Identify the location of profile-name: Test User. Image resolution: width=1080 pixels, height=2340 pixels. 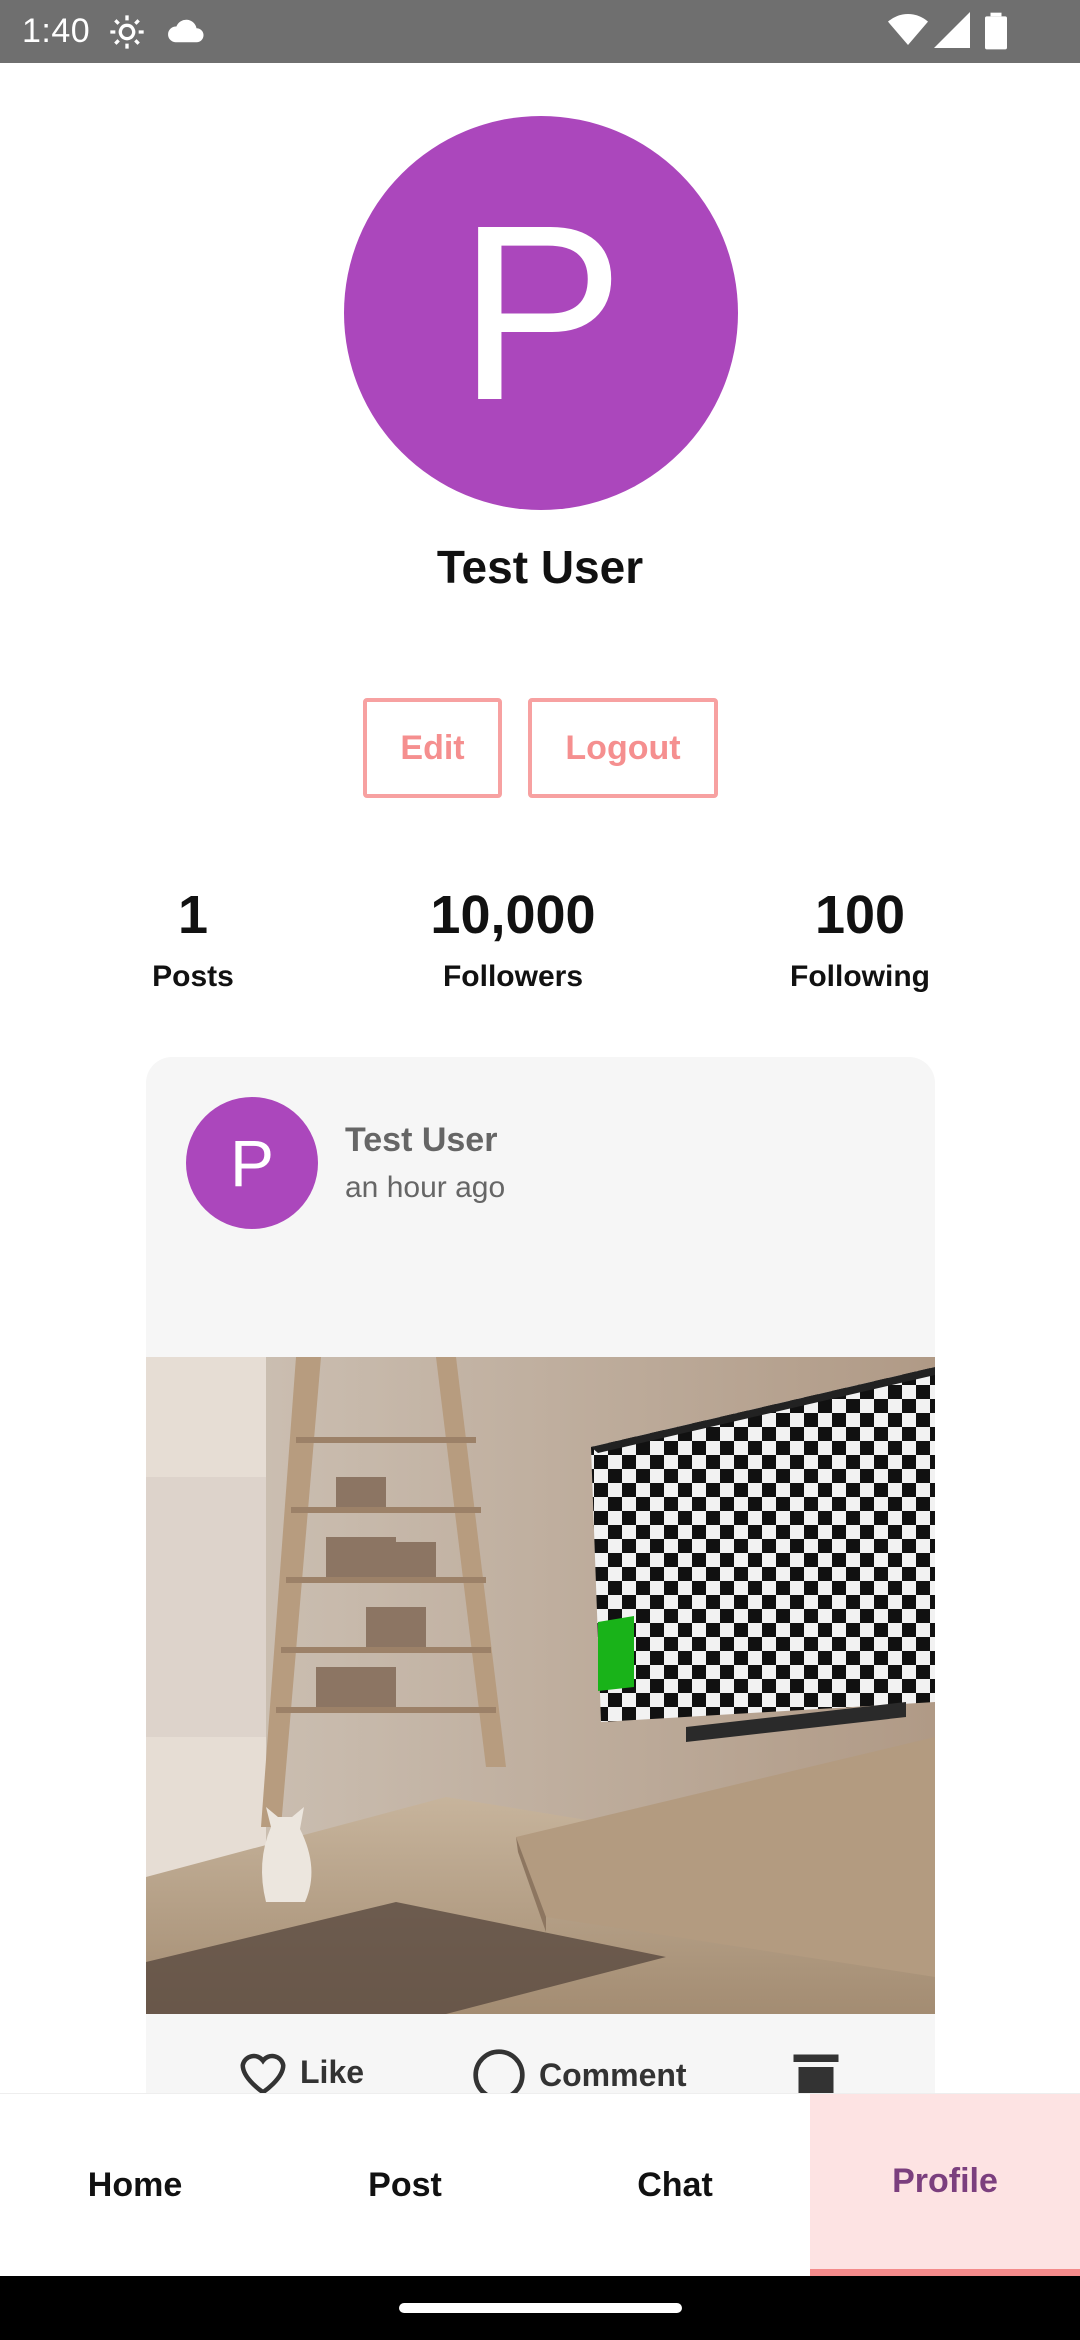
(540, 567).